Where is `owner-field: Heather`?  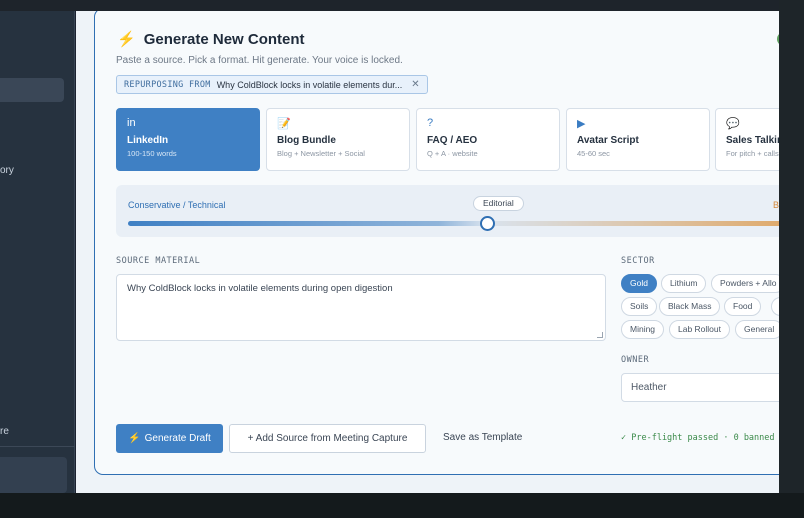 owner-field: Heather is located at coordinates (700, 387).